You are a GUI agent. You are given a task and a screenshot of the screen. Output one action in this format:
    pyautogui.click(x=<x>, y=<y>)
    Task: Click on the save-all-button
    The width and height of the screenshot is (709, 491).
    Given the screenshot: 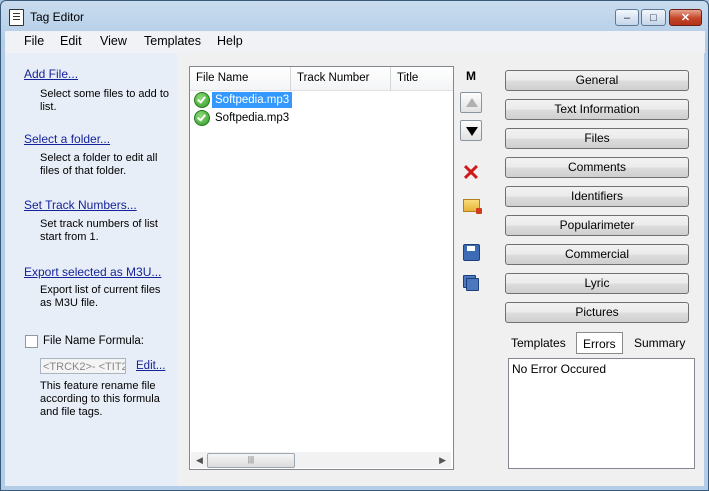 What is the action you would take?
    pyautogui.click(x=471, y=282)
    